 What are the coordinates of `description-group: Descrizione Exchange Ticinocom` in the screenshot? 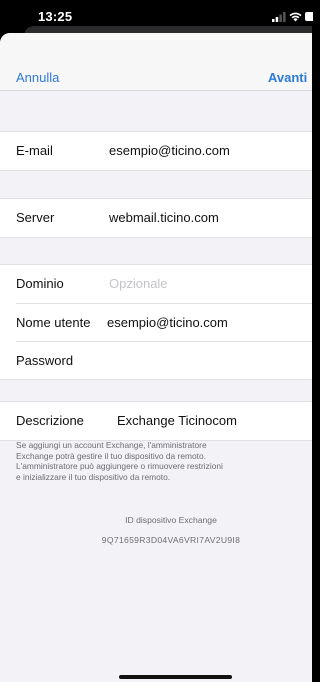 It's located at (156, 421).